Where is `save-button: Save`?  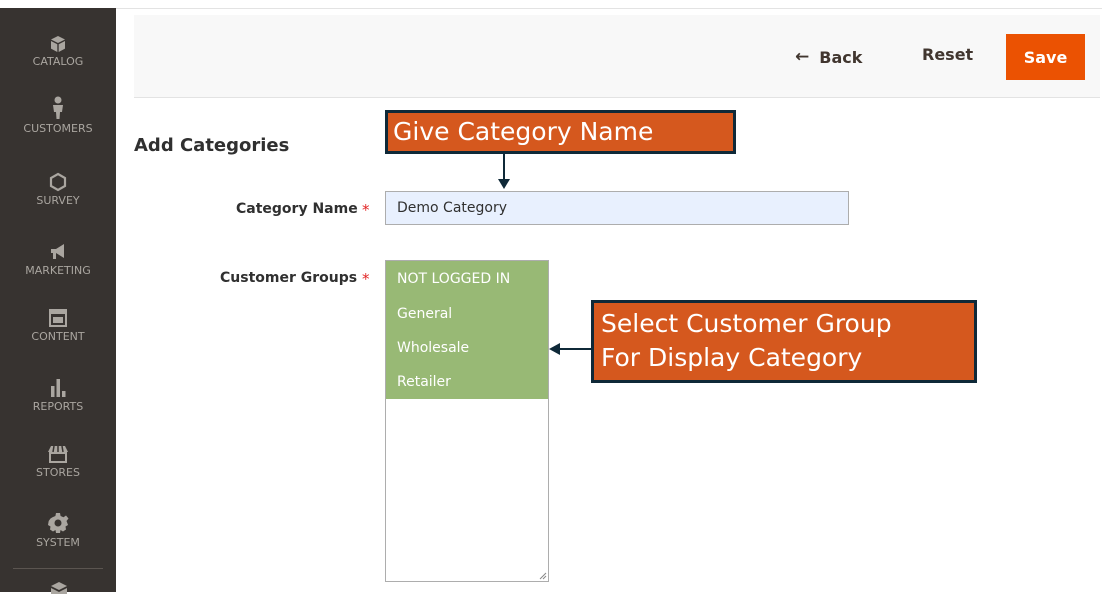 save-button: Save is located at coordinates (1045, 57).